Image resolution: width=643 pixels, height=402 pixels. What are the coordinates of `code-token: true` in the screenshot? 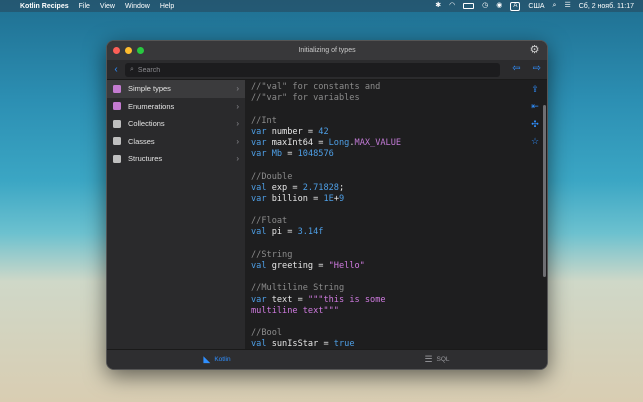 It's located at (344, 344).